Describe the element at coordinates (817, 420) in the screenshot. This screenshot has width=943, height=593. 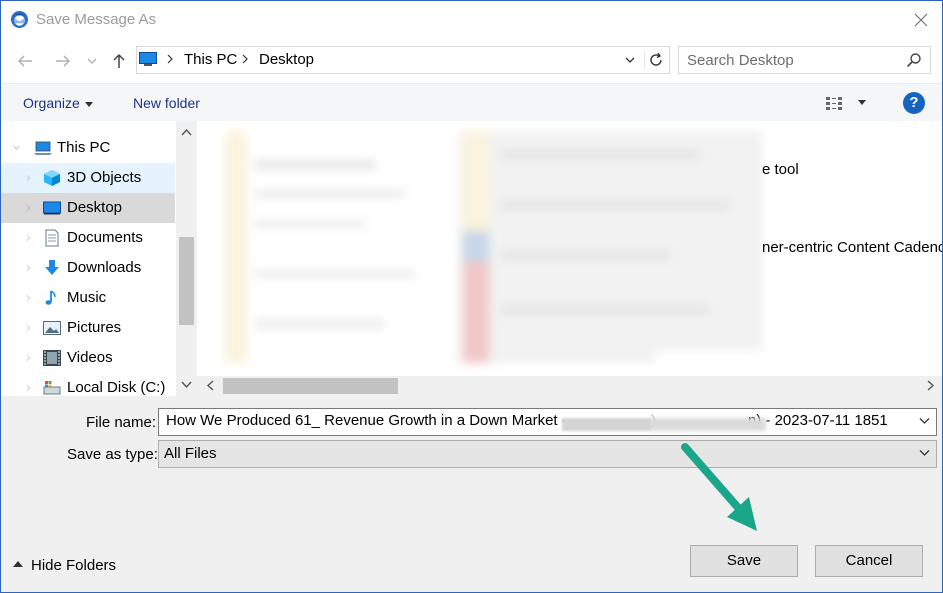
I see `file-name-text-end: n) - 2023-07-11 1851` at that location.